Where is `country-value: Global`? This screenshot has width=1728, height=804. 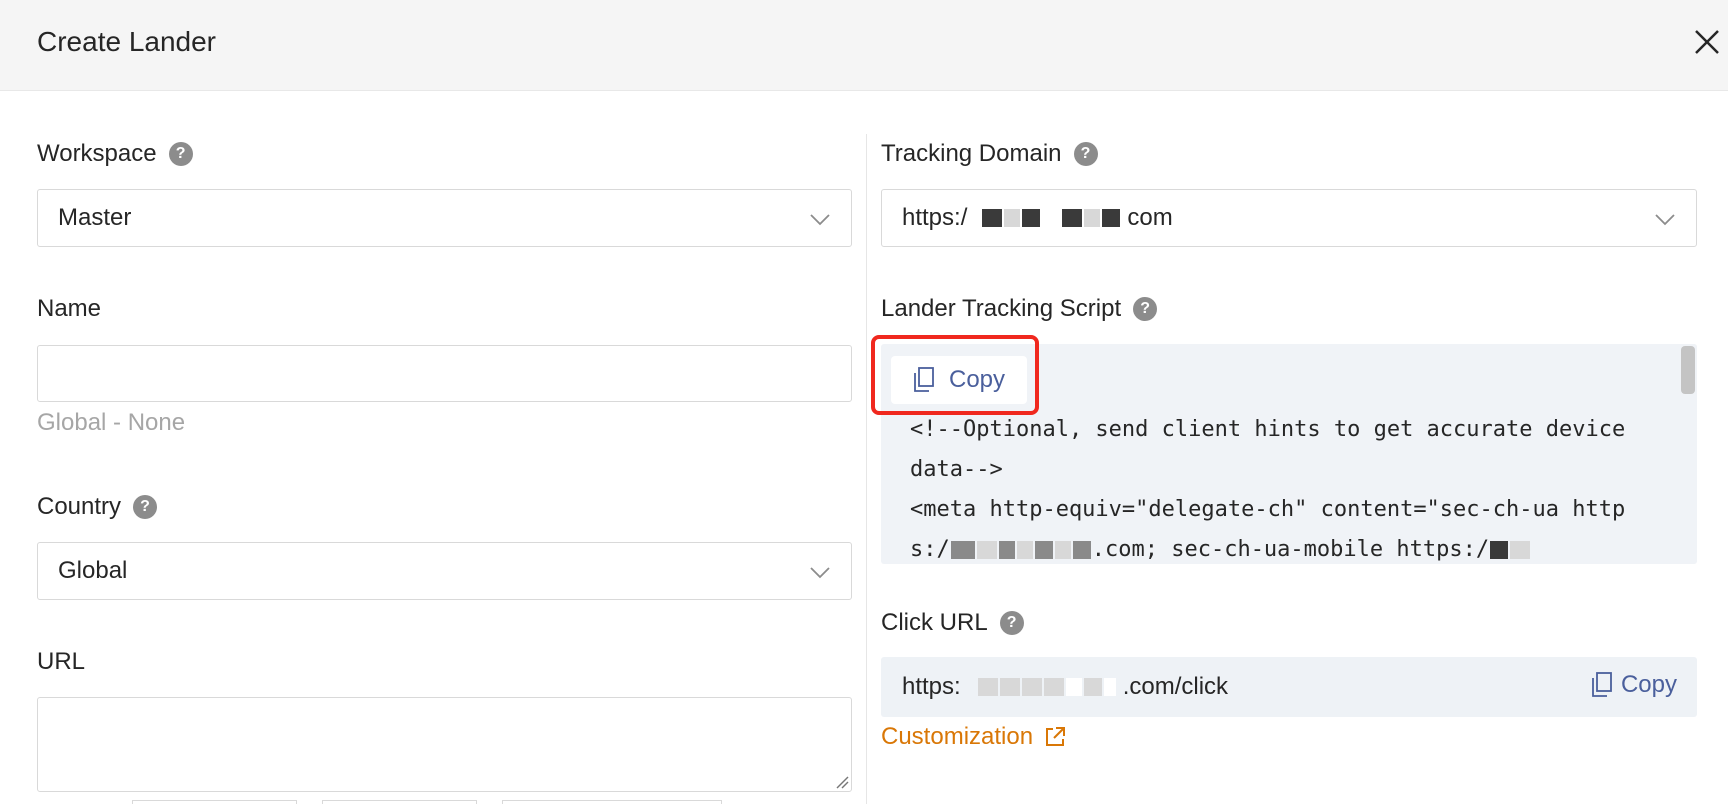 country-value: Global is located at coordinates (93, 570).